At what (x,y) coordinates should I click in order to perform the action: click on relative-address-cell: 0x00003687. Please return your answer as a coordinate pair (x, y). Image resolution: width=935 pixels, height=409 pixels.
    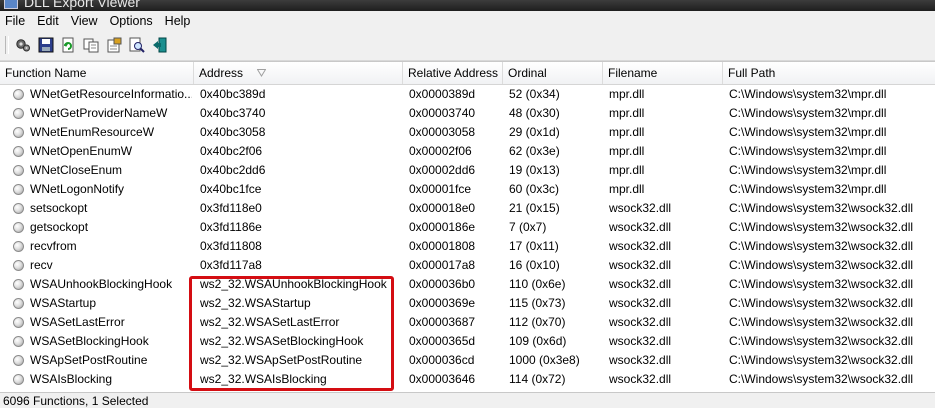
    Looking at the image, I should click on (442, 322).